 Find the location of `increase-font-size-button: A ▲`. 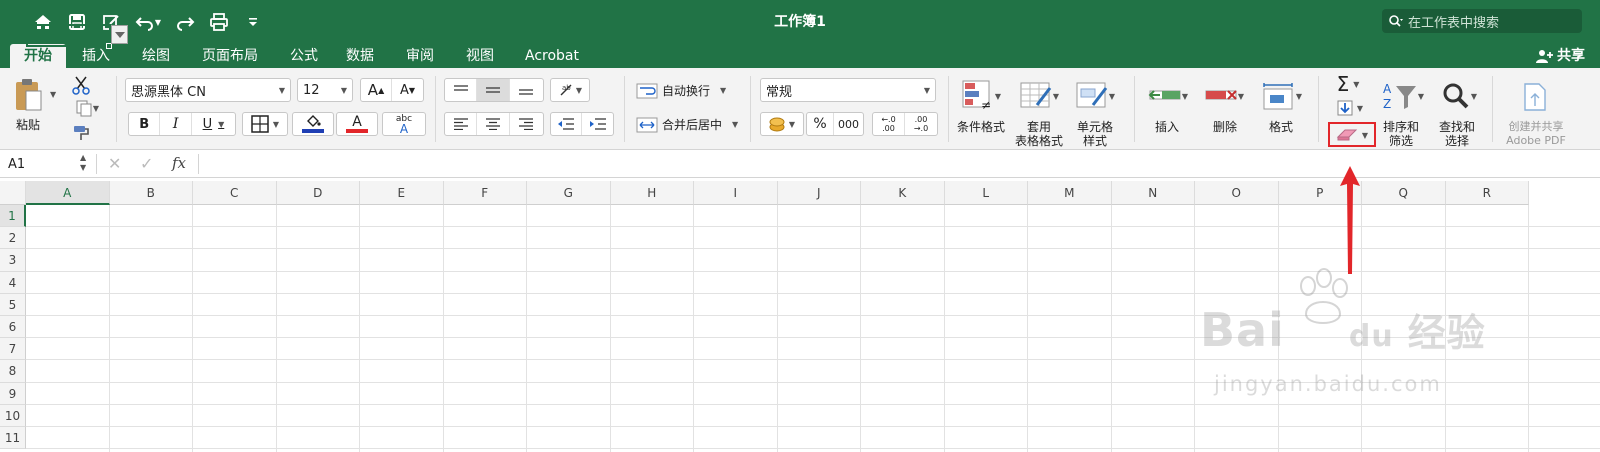

increase-font-size-button: A ▲ is located at coordinates (377, 90).